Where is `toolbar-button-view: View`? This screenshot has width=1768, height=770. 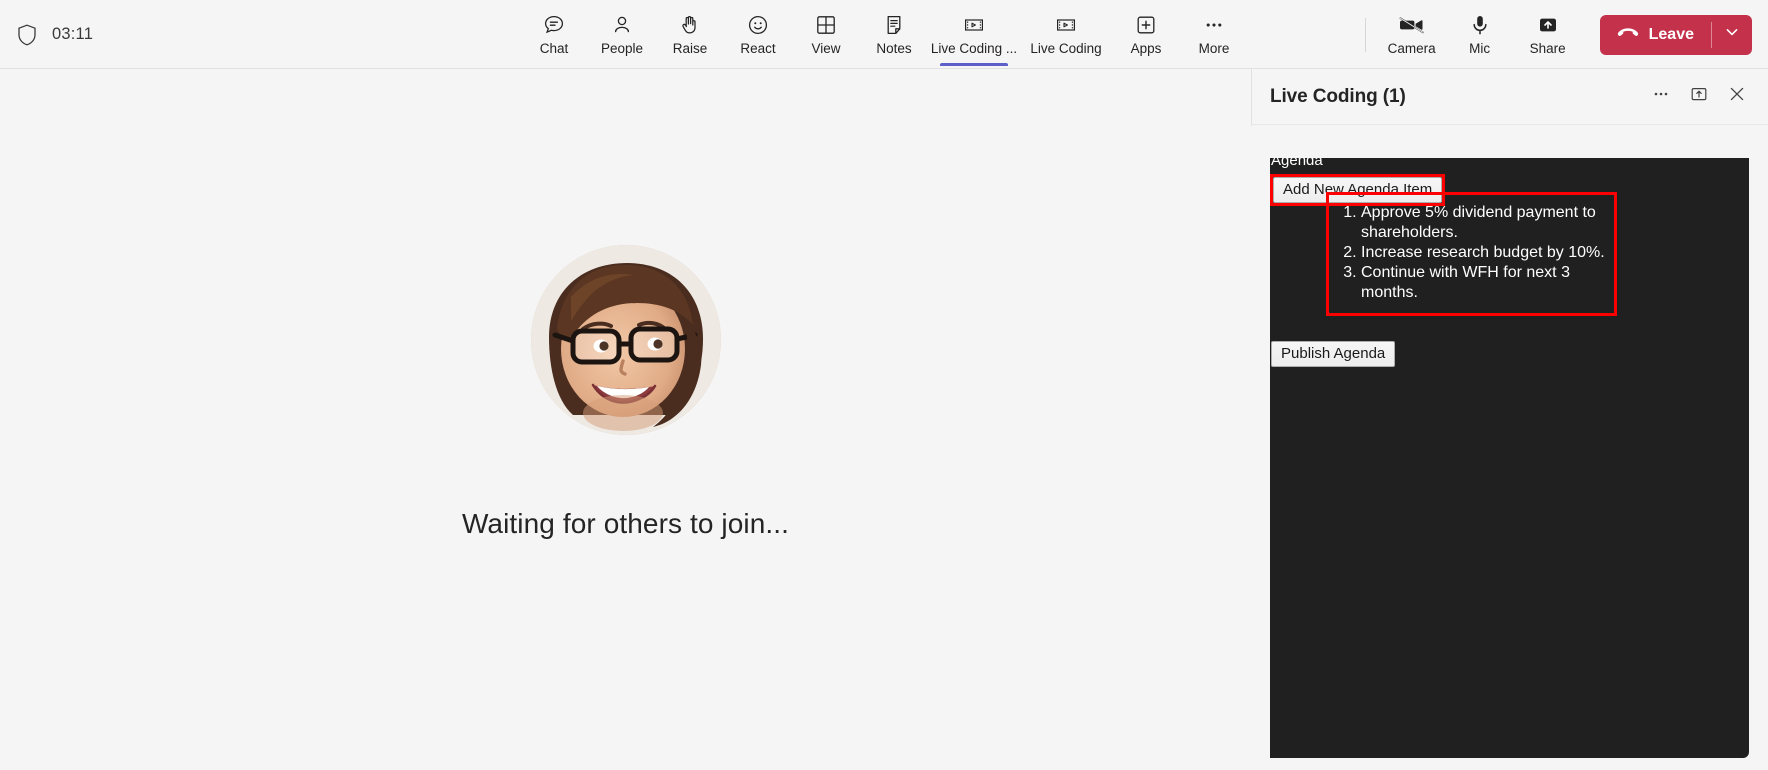 toolbar-button-view: View is located at coordinates (826, 35).